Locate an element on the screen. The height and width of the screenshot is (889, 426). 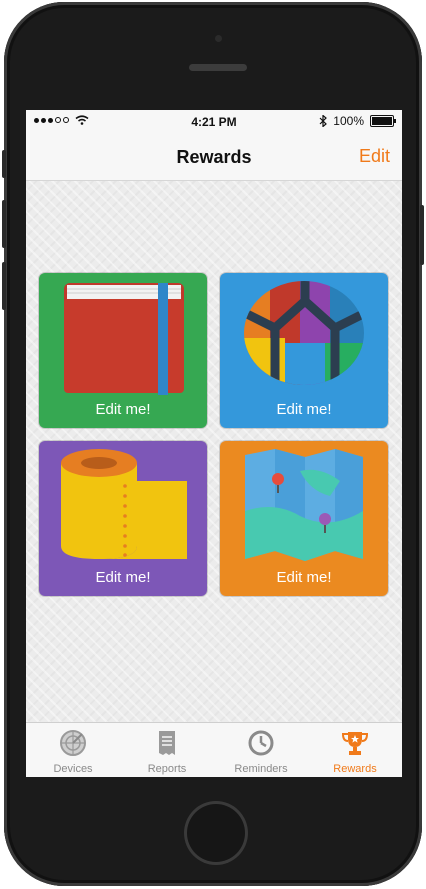
tab-reminders: Reminders is located at coordinates (261, 750).